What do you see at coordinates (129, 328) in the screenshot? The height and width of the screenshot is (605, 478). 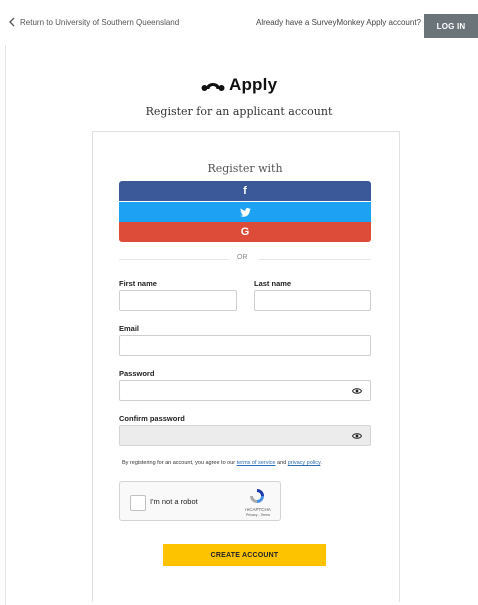 I see `email-label: Email` at bounding box center [129, 328].